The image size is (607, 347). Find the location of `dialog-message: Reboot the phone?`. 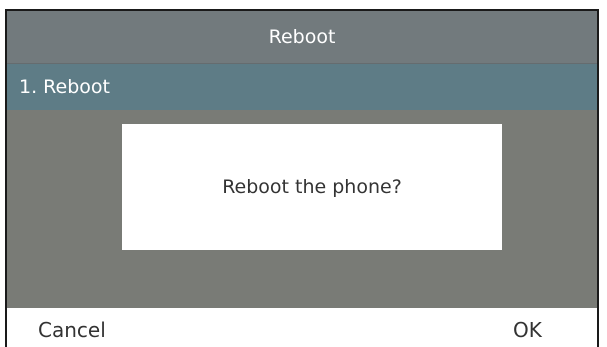

dialog-message: Reboot the phone? is located at coordinates (312, 187).